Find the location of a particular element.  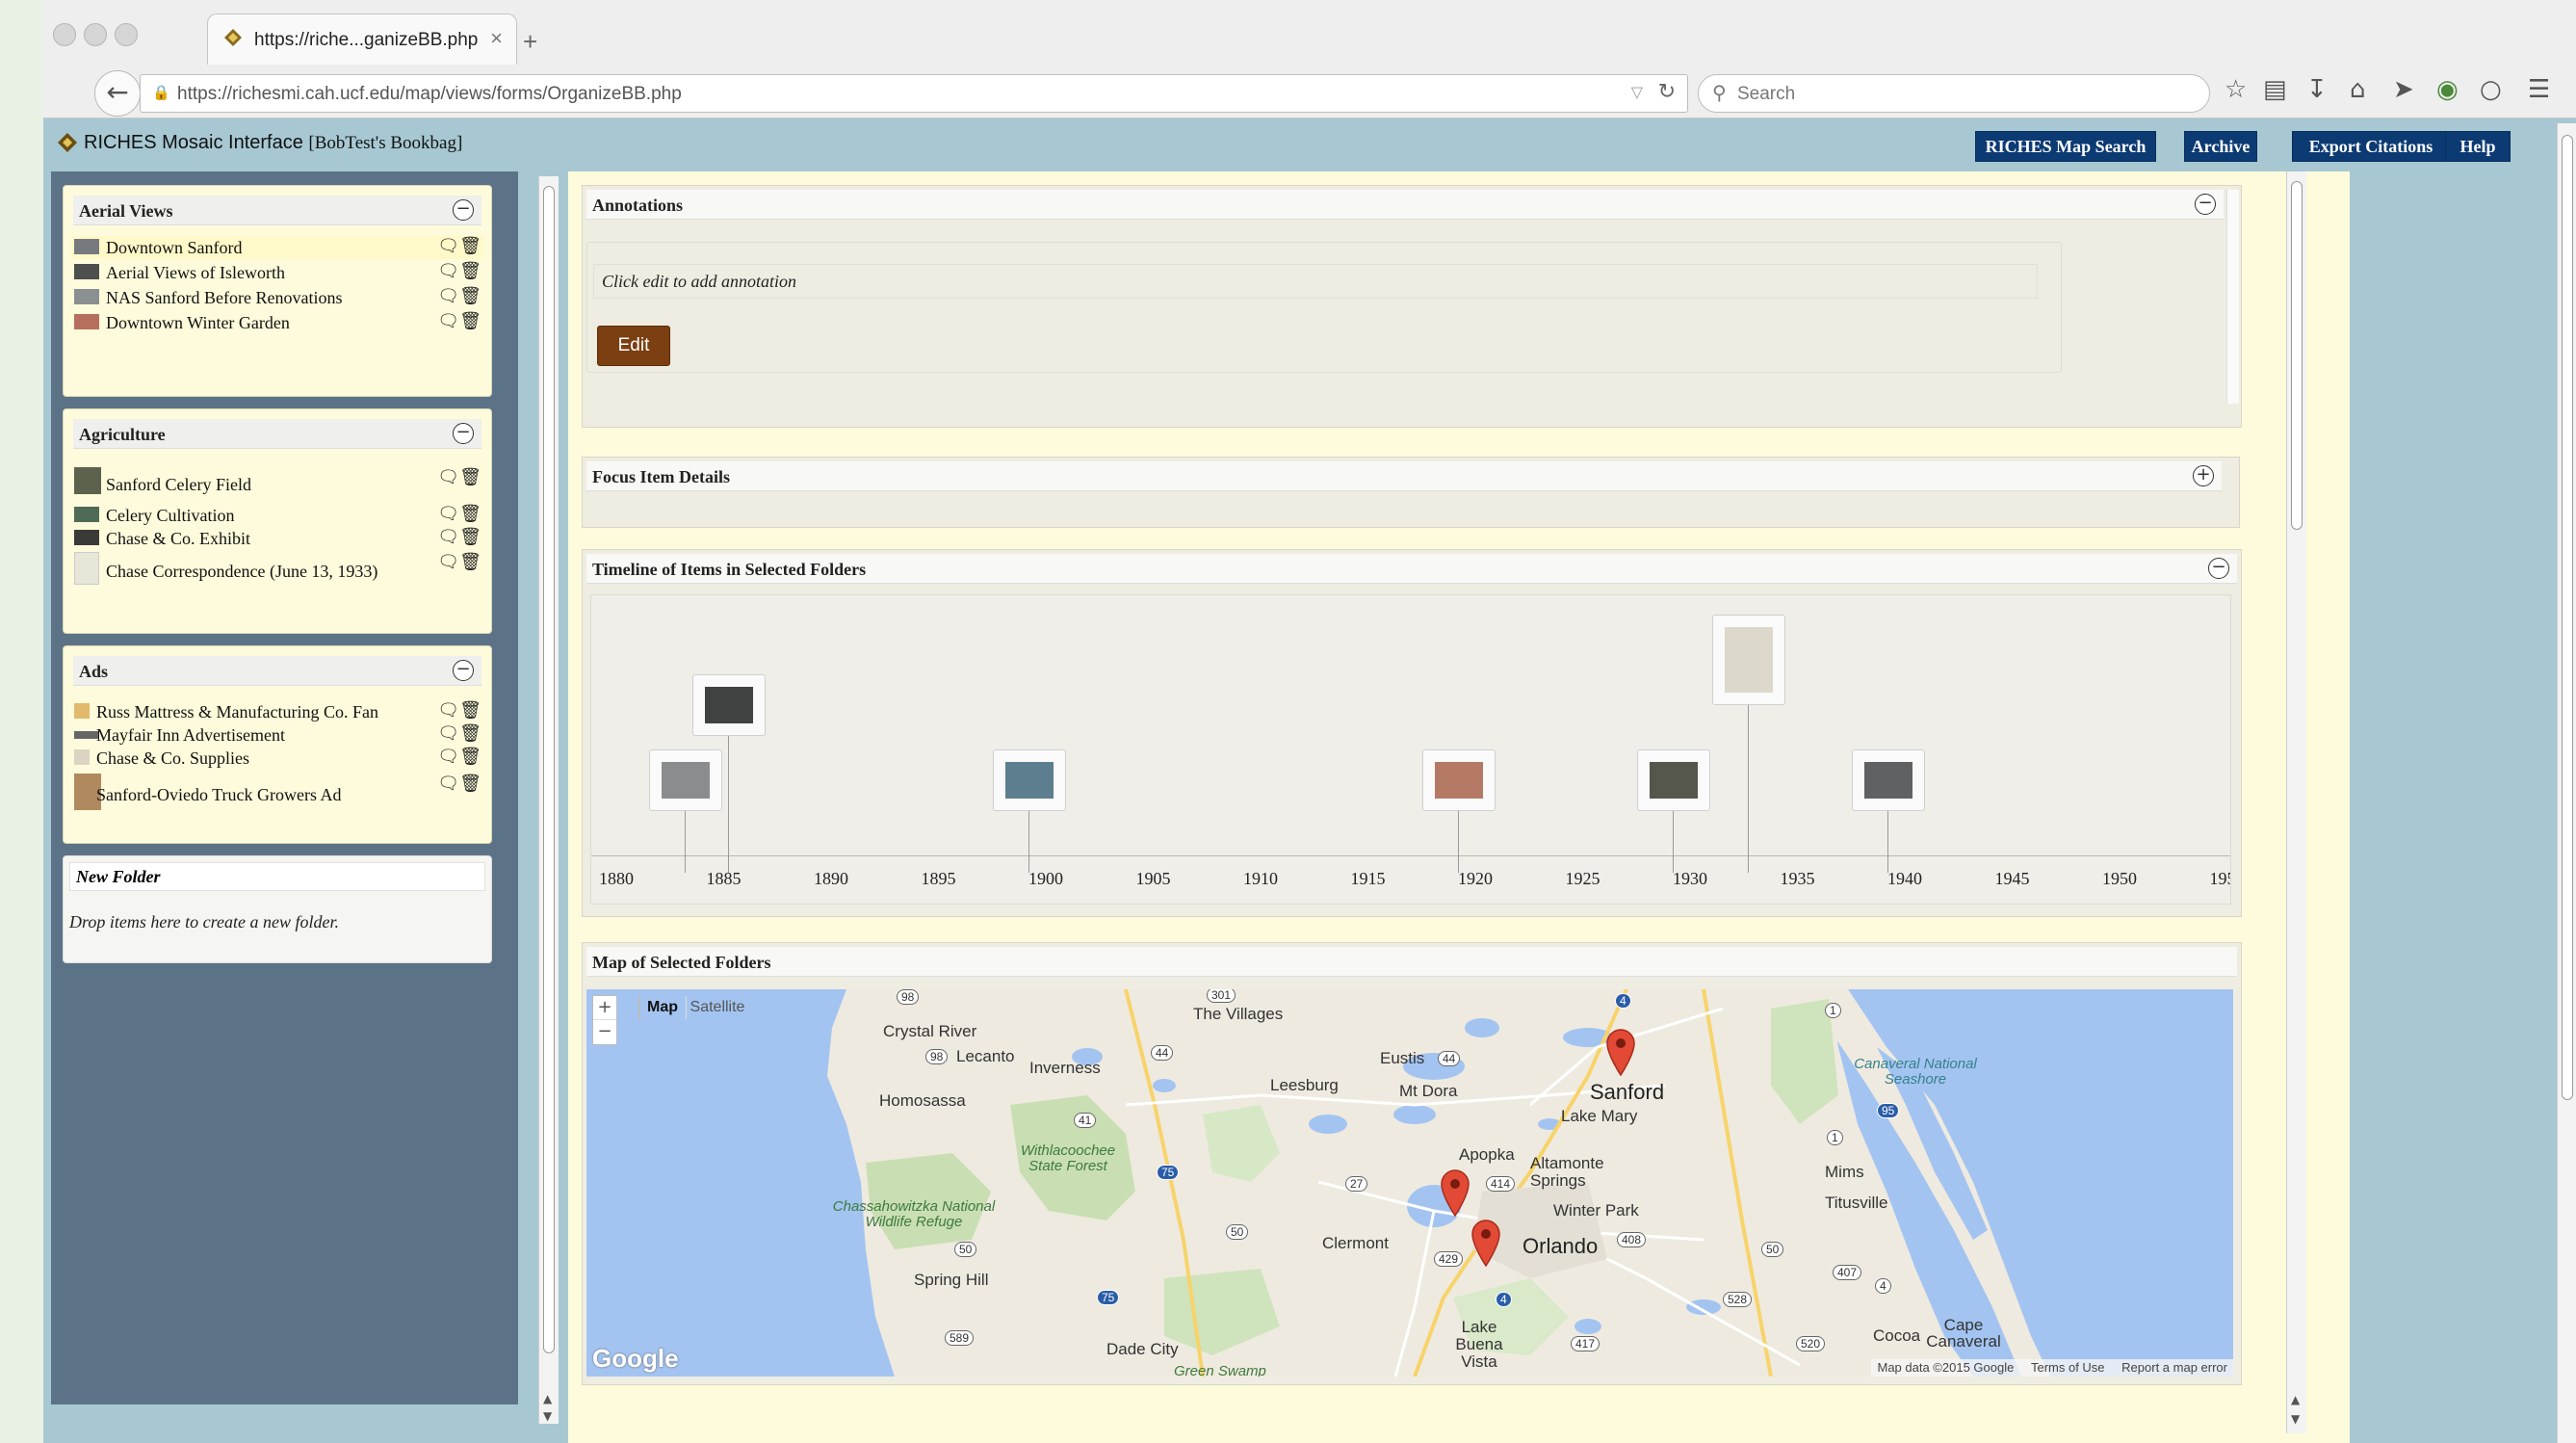

list-item: Russ Mattress & Manufacturing Co. Fan 🗨🗑 is located at coordinates (277, 711).